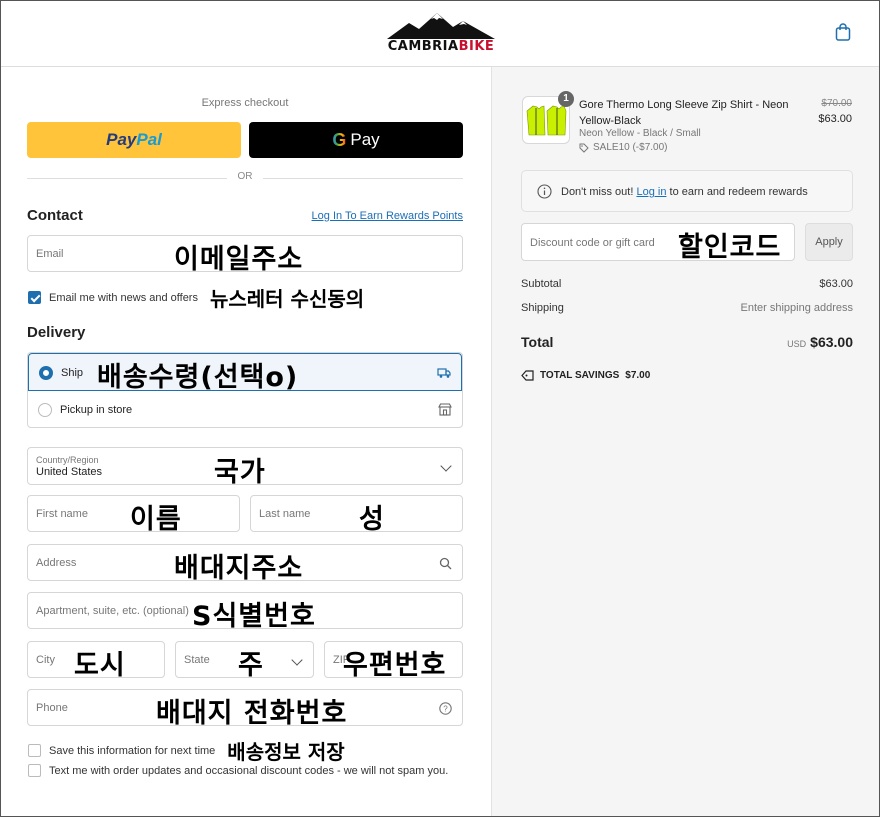  Describe the element at coordinates (339, 139) in the screenshot. I see `google-g-icon: G` at that location.